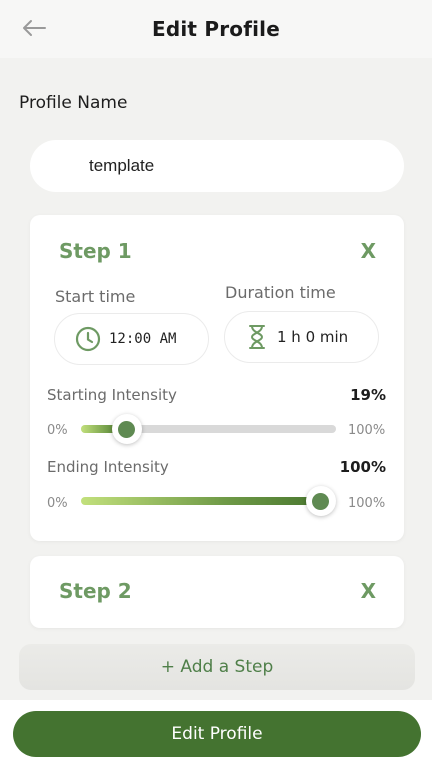  I want to click on duration-picker: 1 h 0 min, so click(301, 337).